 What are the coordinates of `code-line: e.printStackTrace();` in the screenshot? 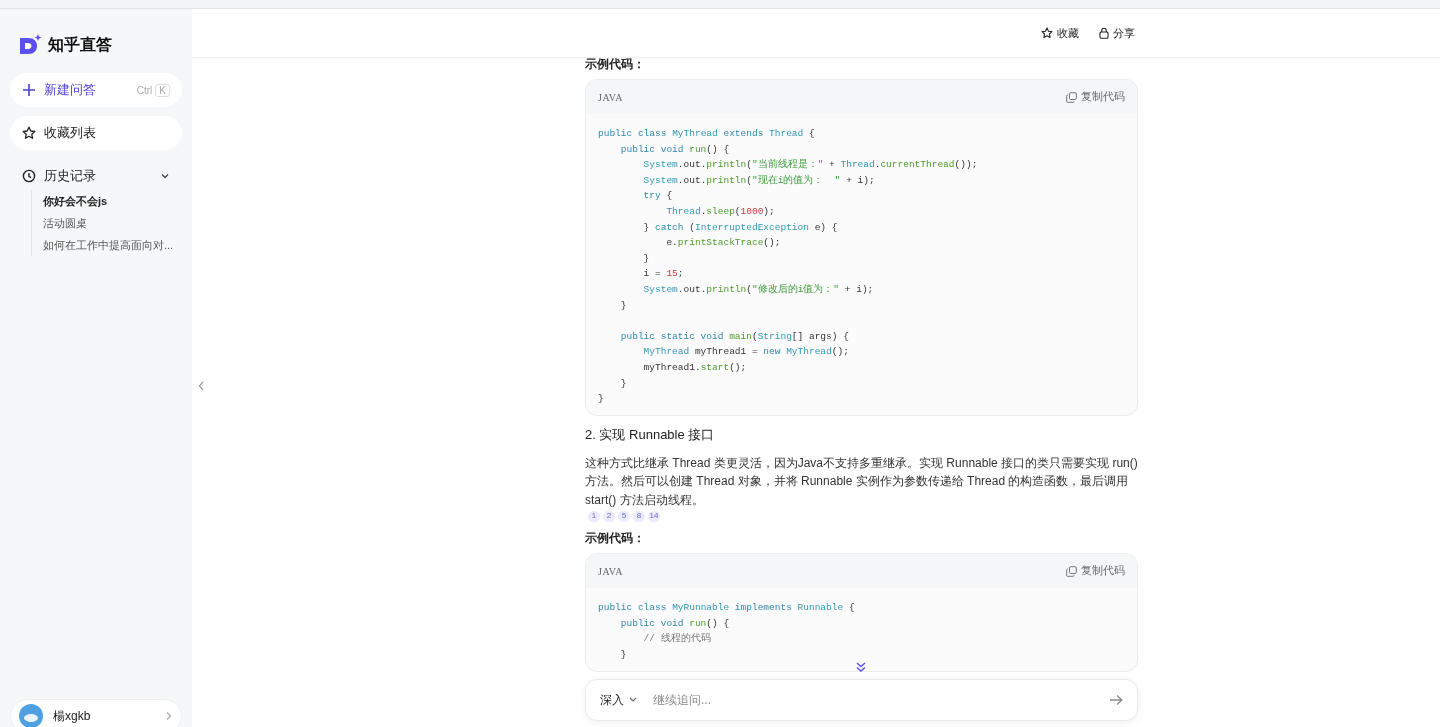 It's located at (723, 243).